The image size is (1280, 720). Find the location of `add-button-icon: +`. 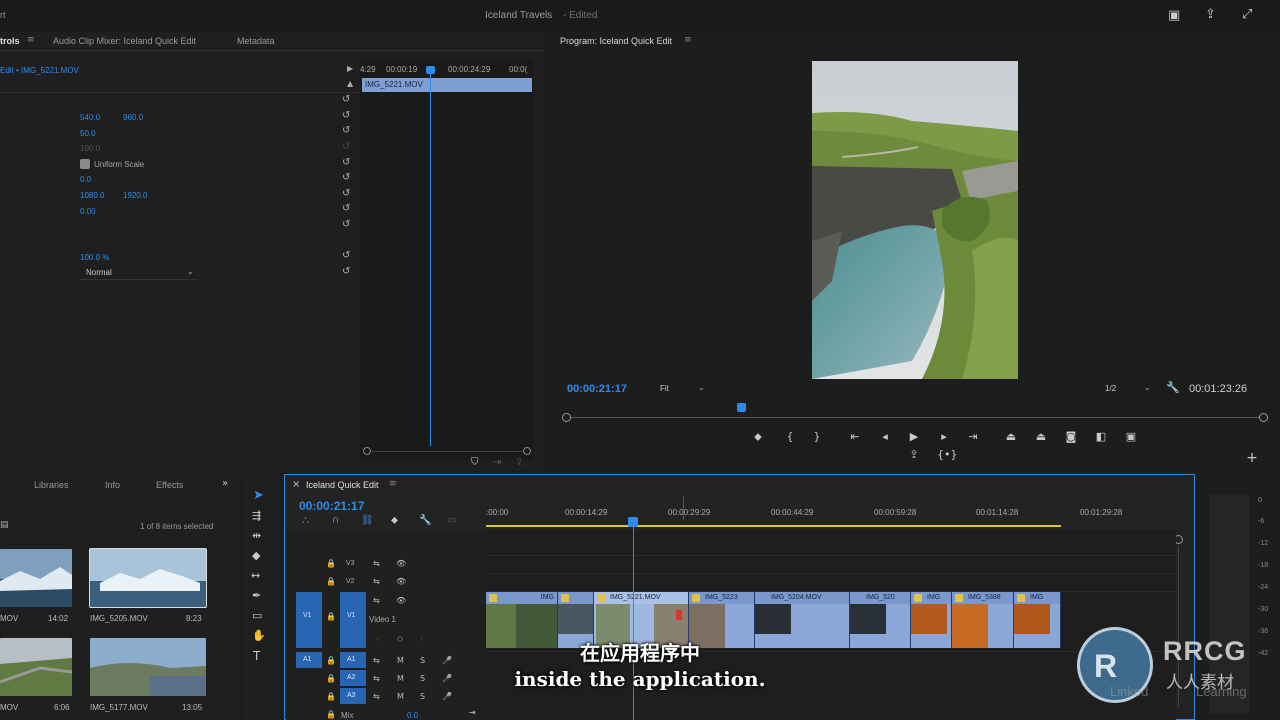

add-button-icon: + is located at coordinates (1252, 458).